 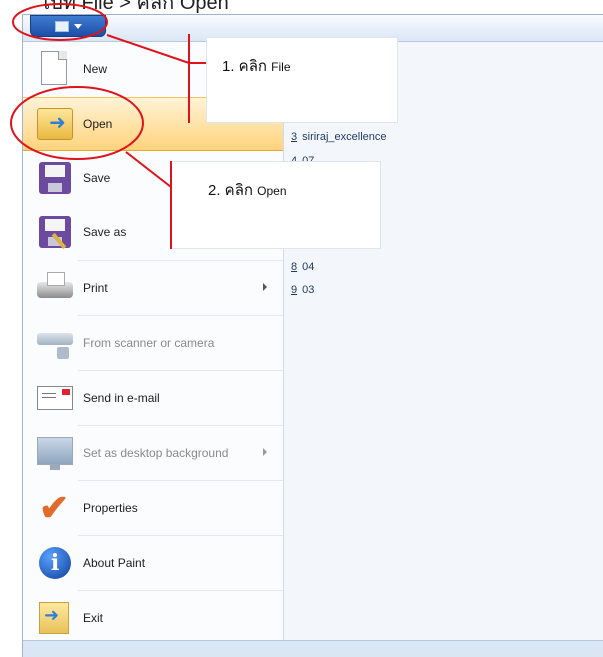 I want to click on pointer-line-step2, so click(x=148, y=169).